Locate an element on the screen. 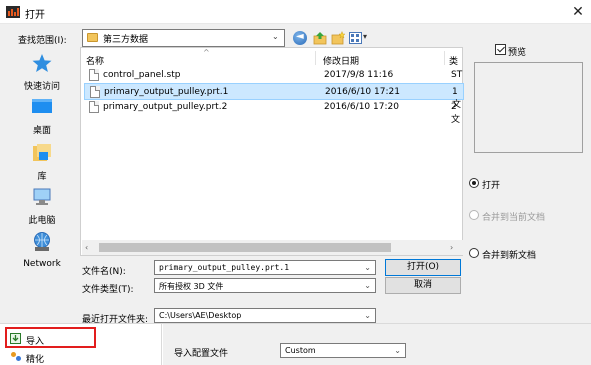 Image resolution: width=591 pixels, height=365 pixels. file-type: ST is located at coordinates (457, 75).